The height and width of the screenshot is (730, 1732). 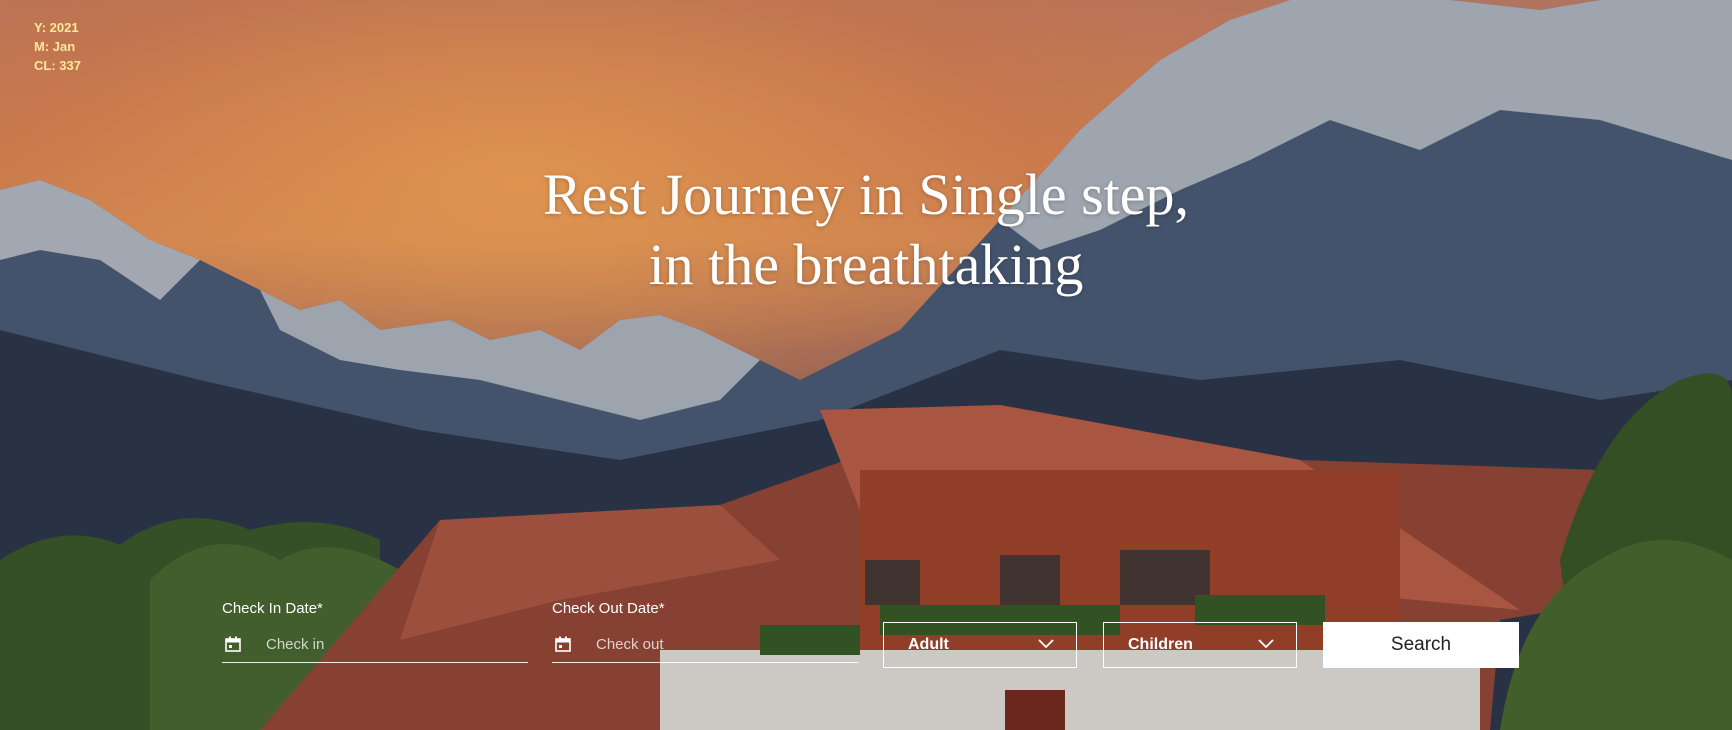 What do you see at coordinates (1200, 645) in the screenshot?
I see `children-select: Children` at bounding box center [1200, 645].